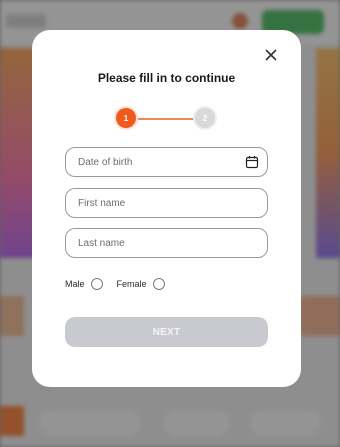 The height and width of the screenshot is (447, 340). I want to click on step-2-indicator: 2, so click(205, 118).